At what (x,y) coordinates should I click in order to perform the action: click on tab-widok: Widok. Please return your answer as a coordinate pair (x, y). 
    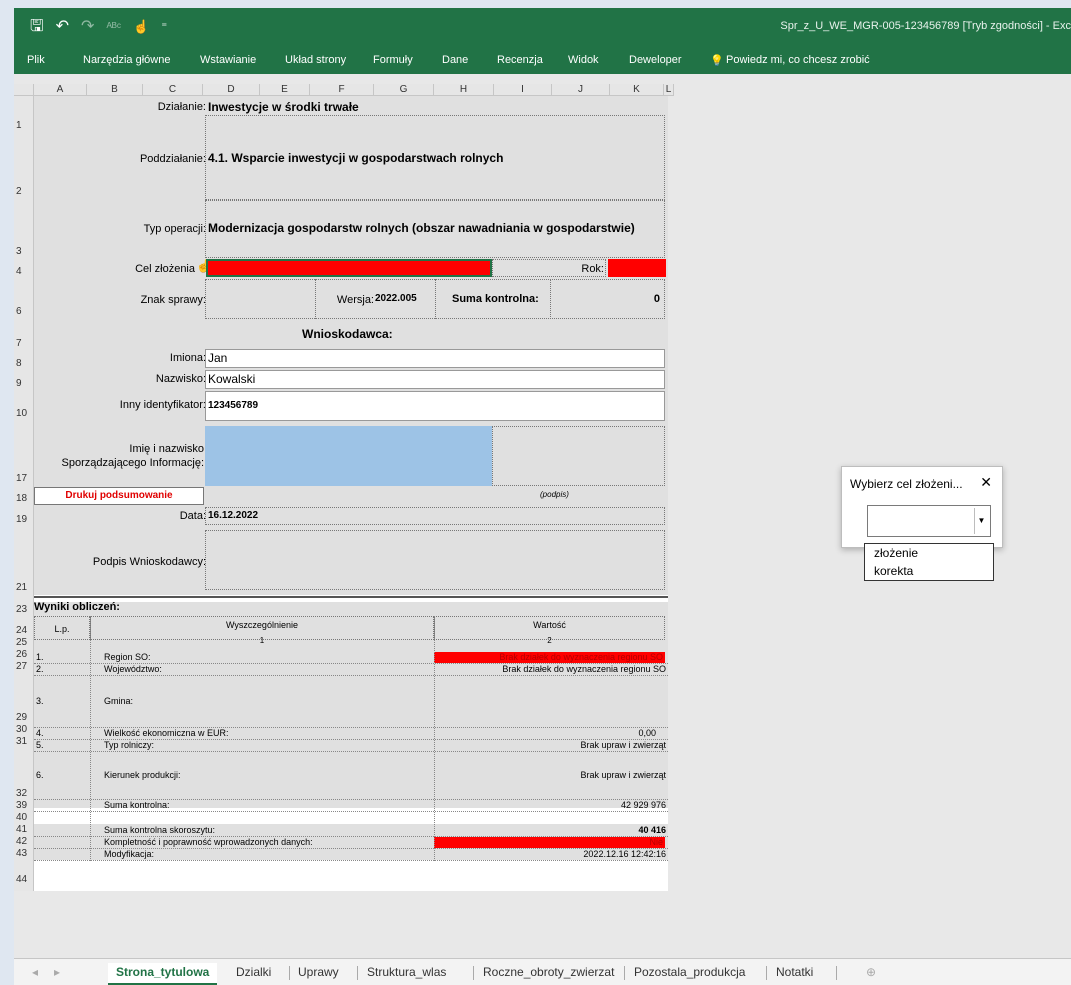
    Looking at the image, I should click on (583, 60).